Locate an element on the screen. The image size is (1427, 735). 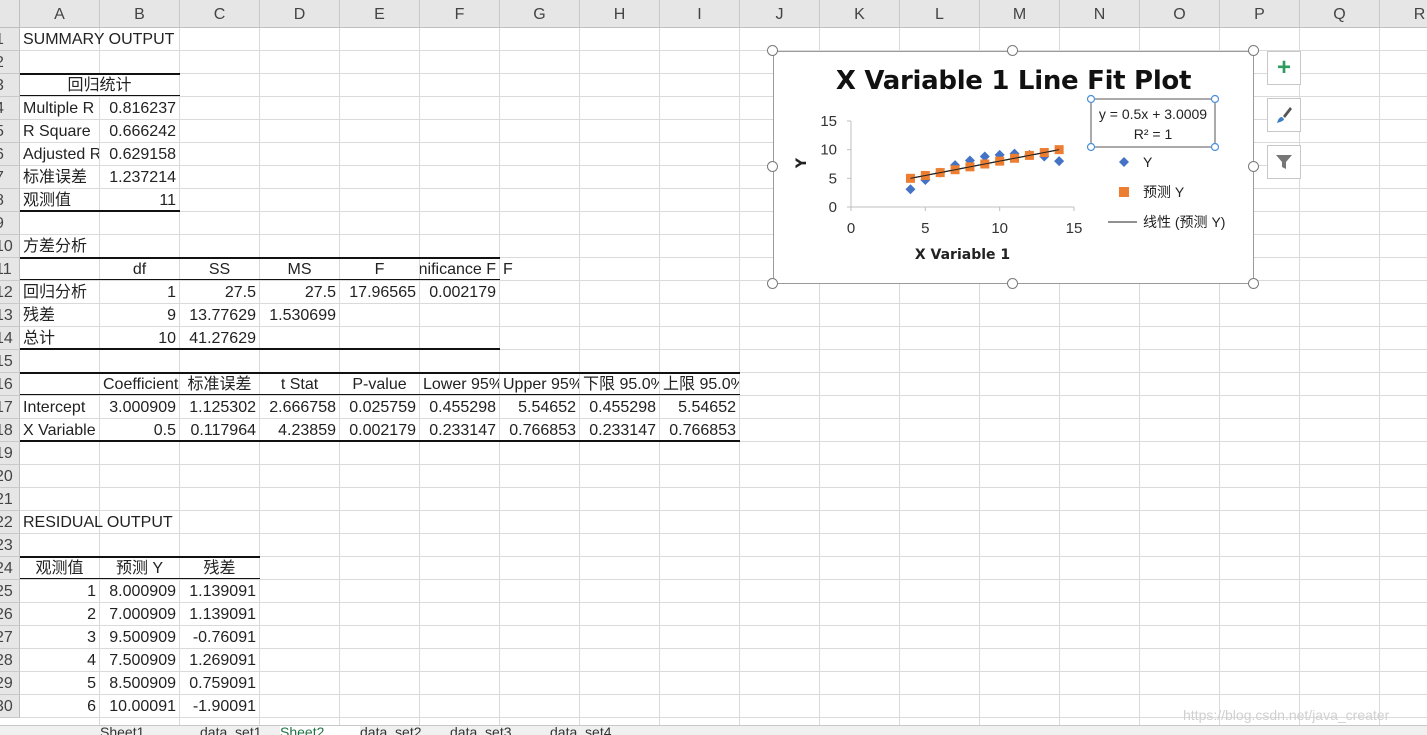
cell-b8: 11 is located at coordinates (139, 200).